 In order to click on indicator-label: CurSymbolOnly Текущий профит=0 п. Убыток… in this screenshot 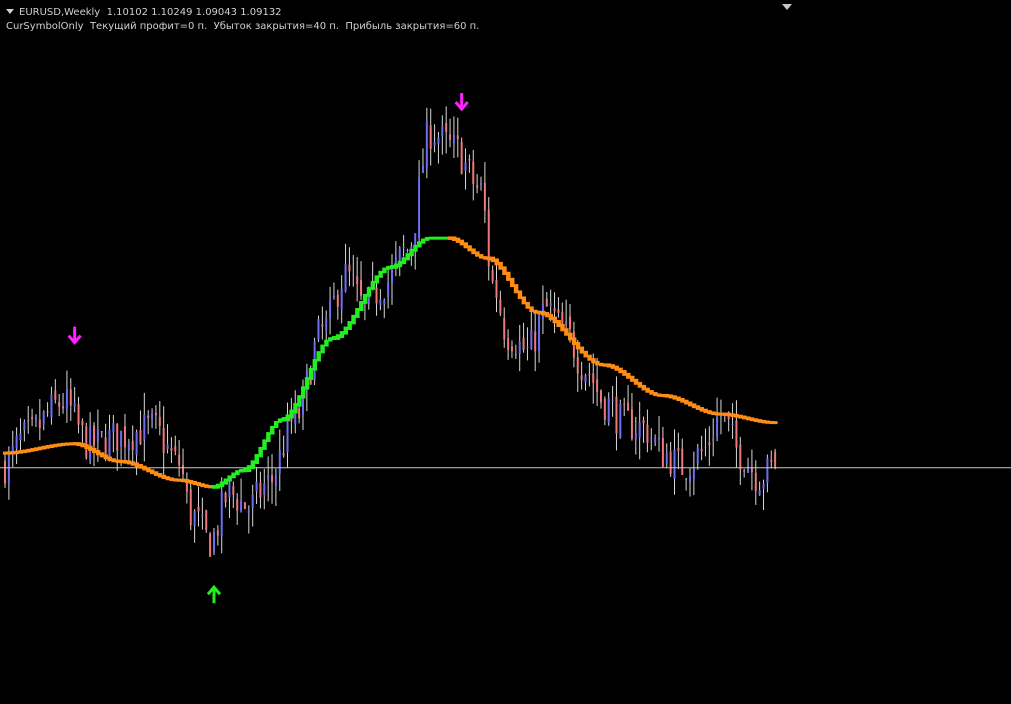, I will do `click(243, 26)`.